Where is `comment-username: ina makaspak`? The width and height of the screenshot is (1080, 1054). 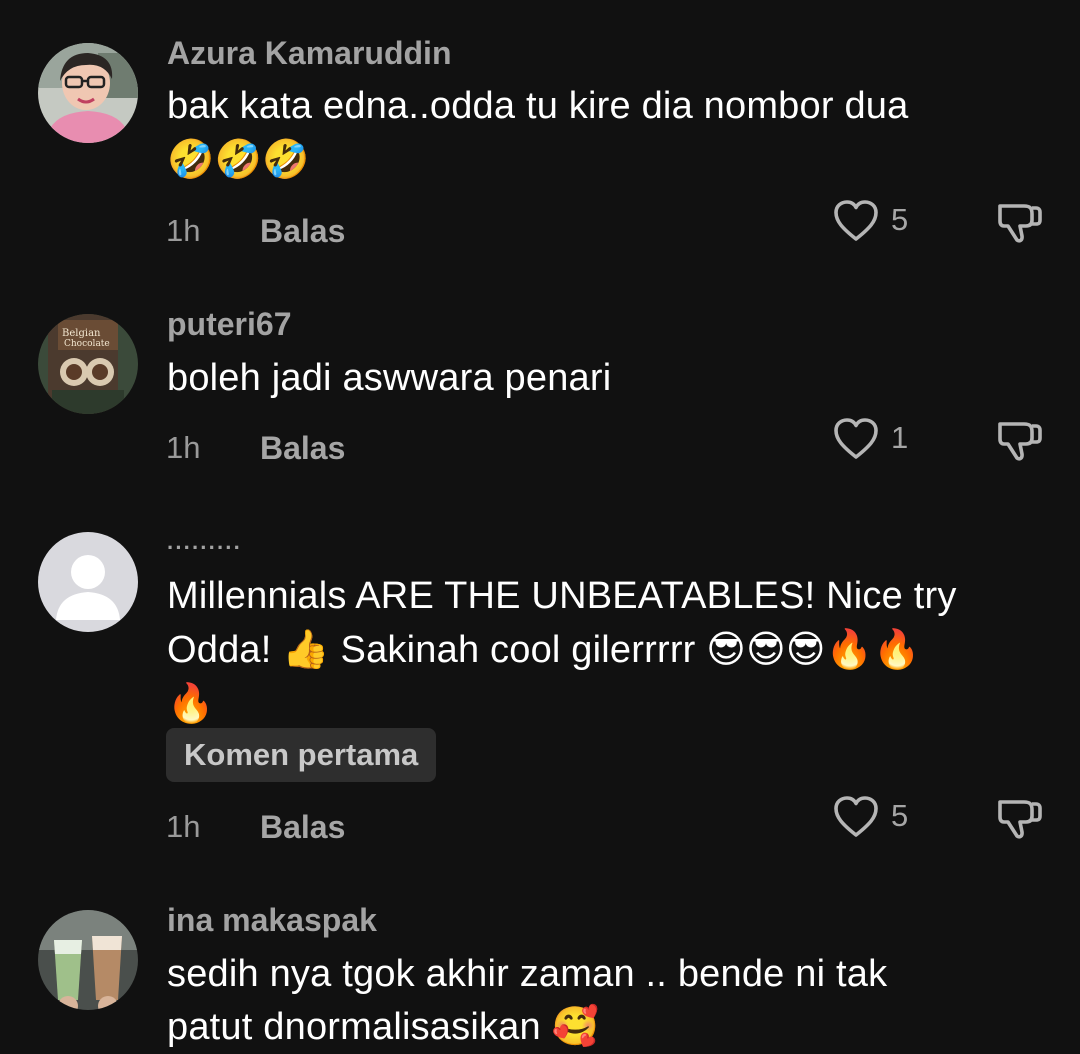
comment-username: ina makaspak is located at coordinates (272, 920).